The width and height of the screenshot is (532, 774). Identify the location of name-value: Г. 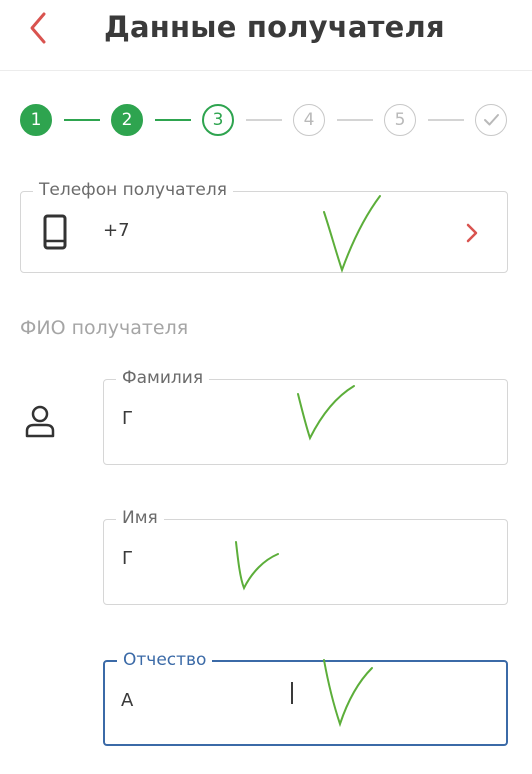
(127, 558).